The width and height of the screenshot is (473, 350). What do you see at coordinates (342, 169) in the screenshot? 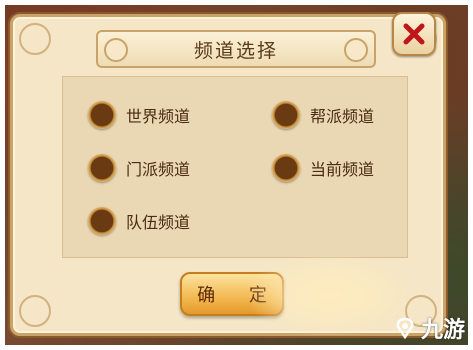
I see `option-label: 当前频道` at bounding box center [342, 169].